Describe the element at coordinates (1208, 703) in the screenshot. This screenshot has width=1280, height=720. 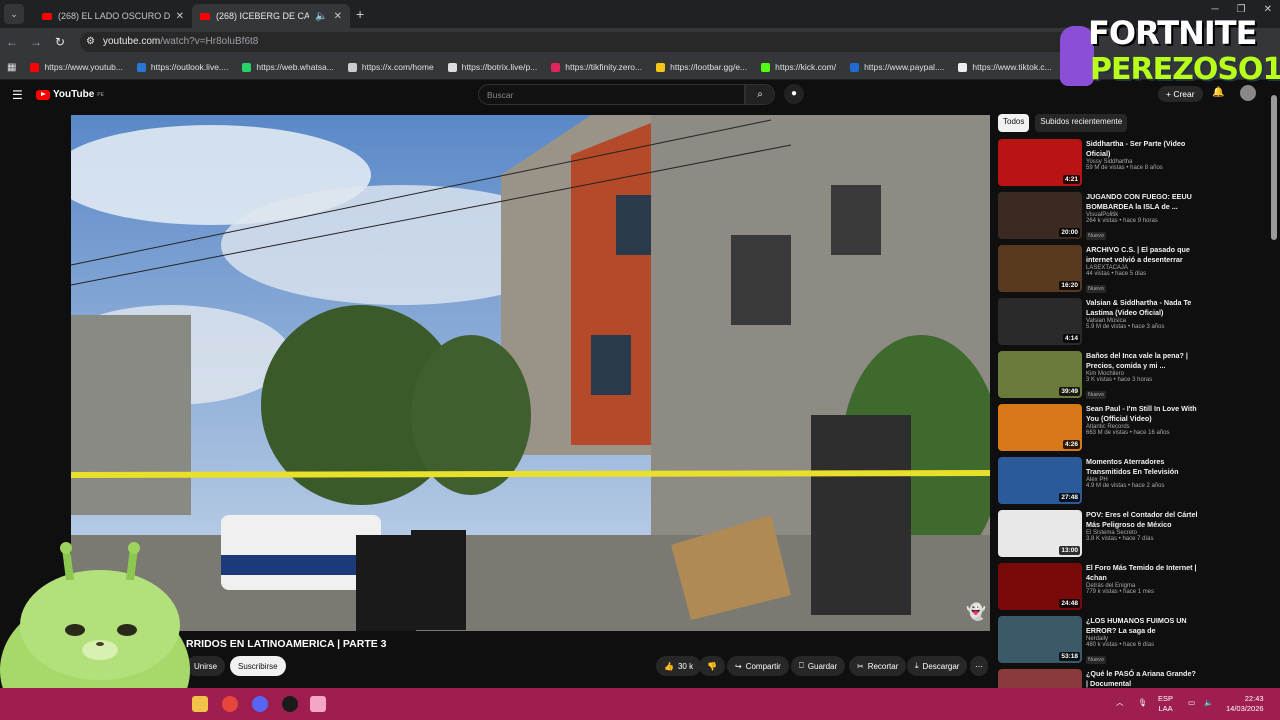
I see `volume-icon: 🔈` at that location.